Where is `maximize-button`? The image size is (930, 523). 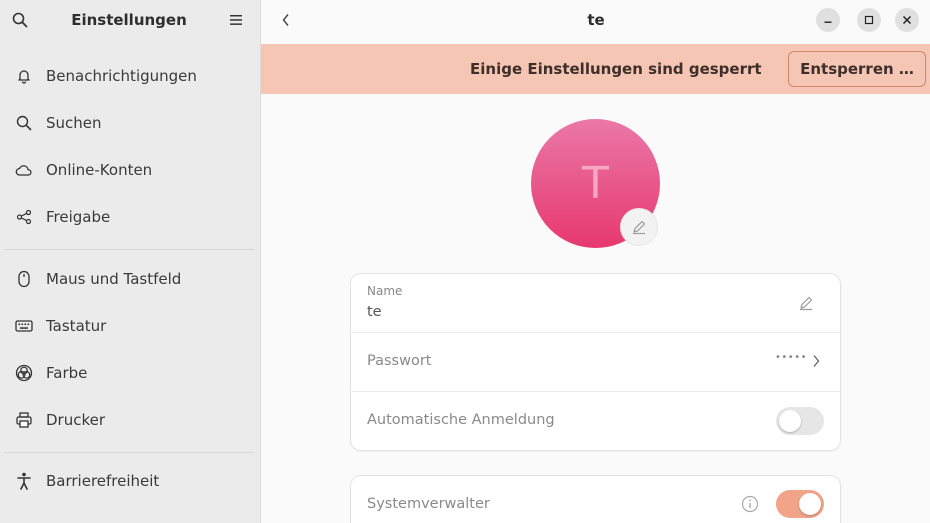 maximize-button is located at coordinates (869, 20).